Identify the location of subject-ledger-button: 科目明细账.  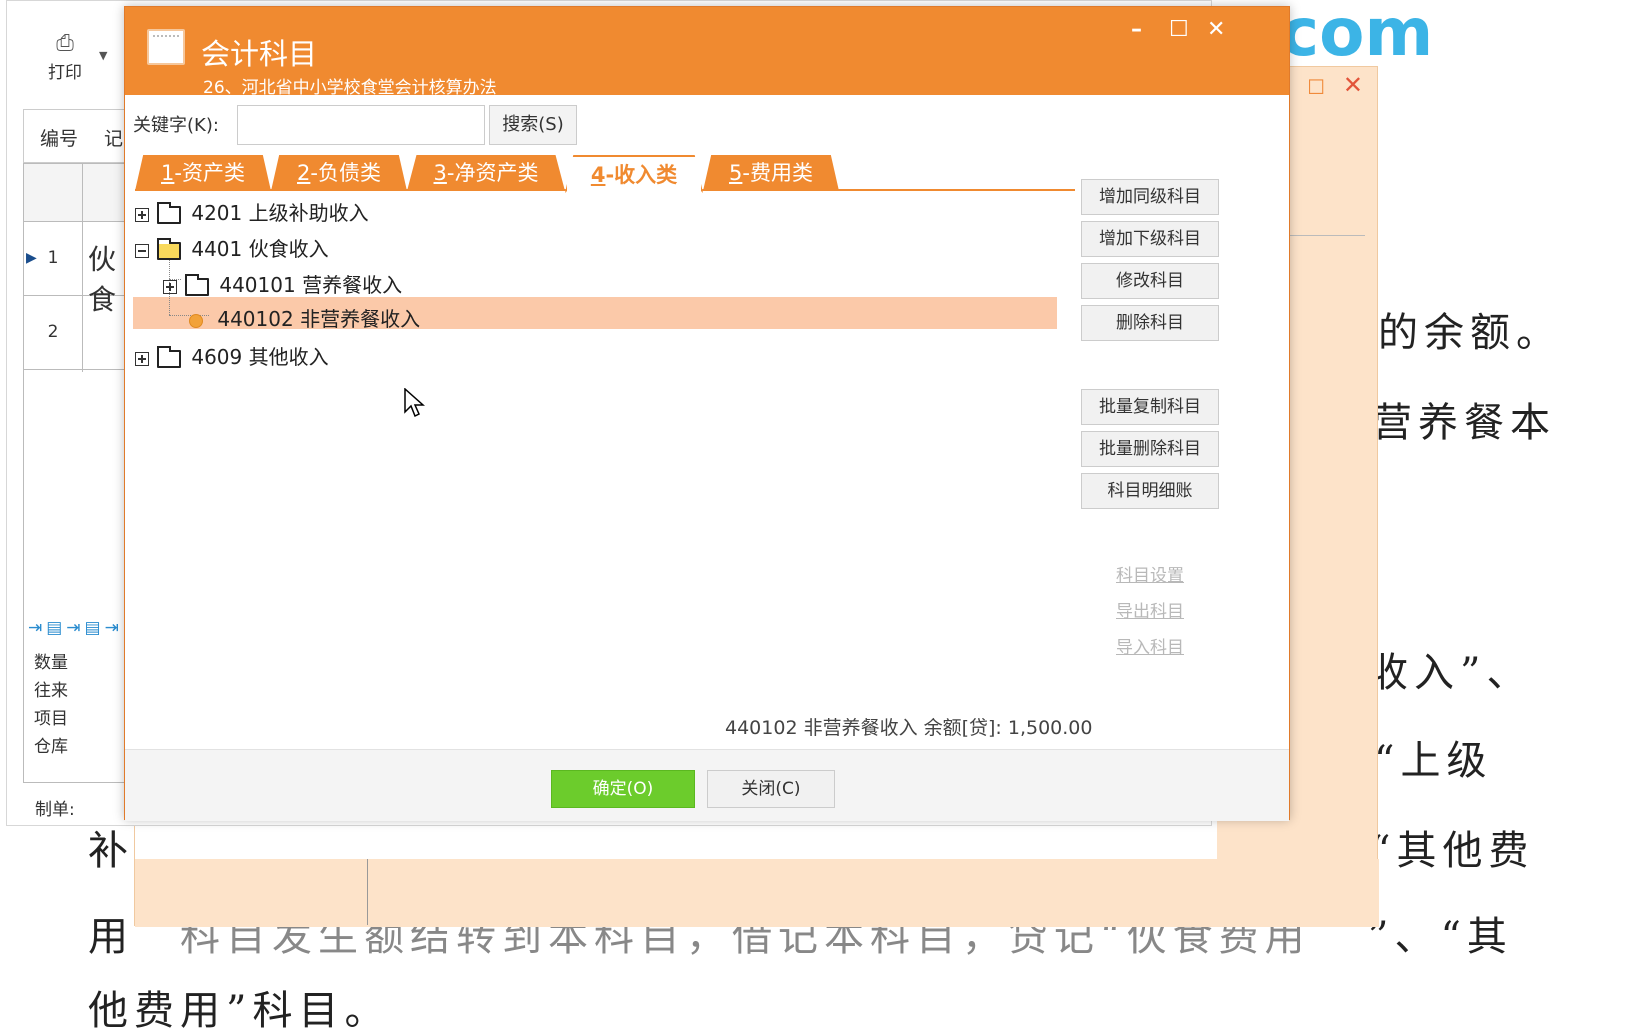
(1150, 491).